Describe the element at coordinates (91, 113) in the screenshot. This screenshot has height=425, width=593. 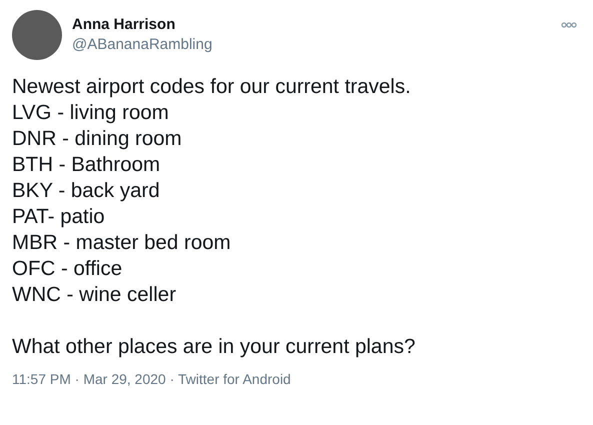
I see `tweet-text-line: LVG - living room` at that location.